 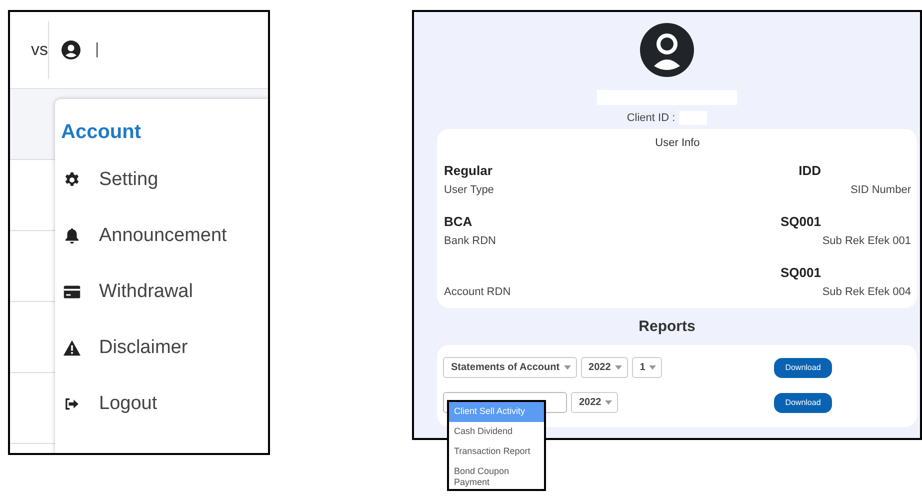 What do you see at coordinates (677, 143) in the screenshot?
I see `card-title: User Info` at bounding box center [677, 143].